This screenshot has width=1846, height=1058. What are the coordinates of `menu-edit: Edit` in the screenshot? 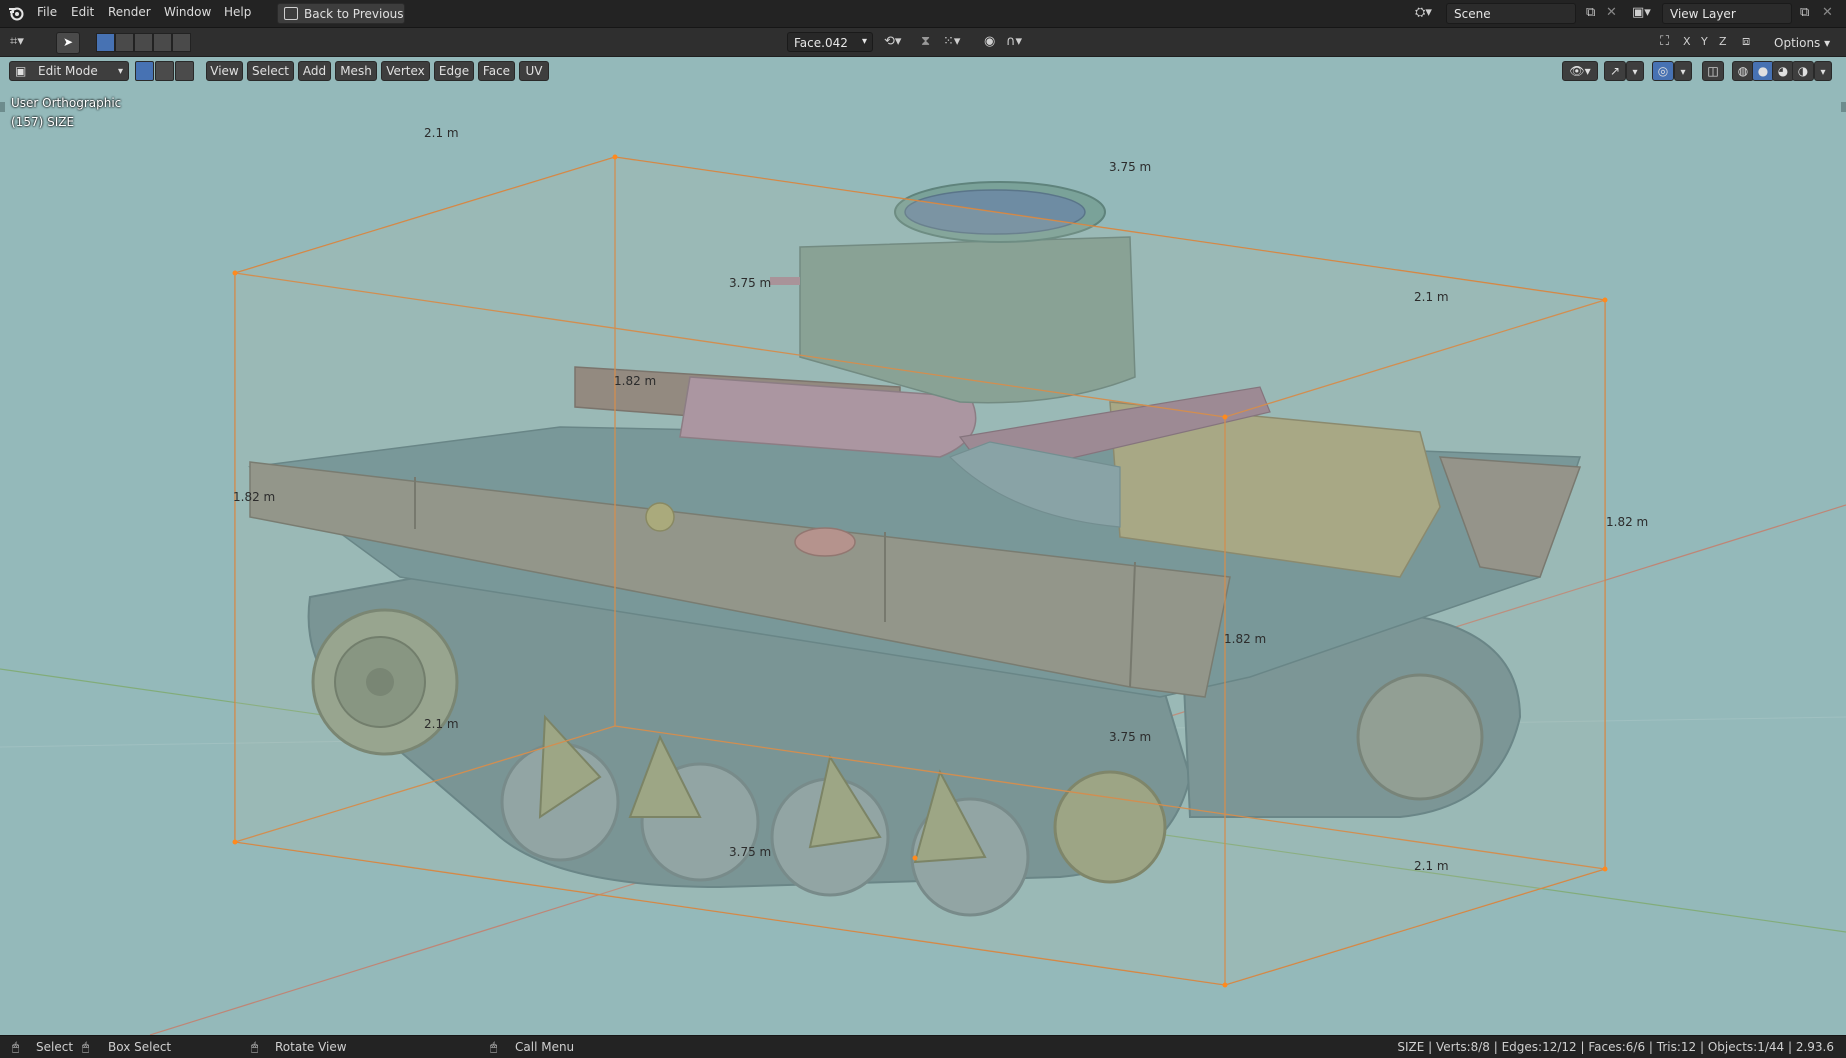 It's located at (82, 12).